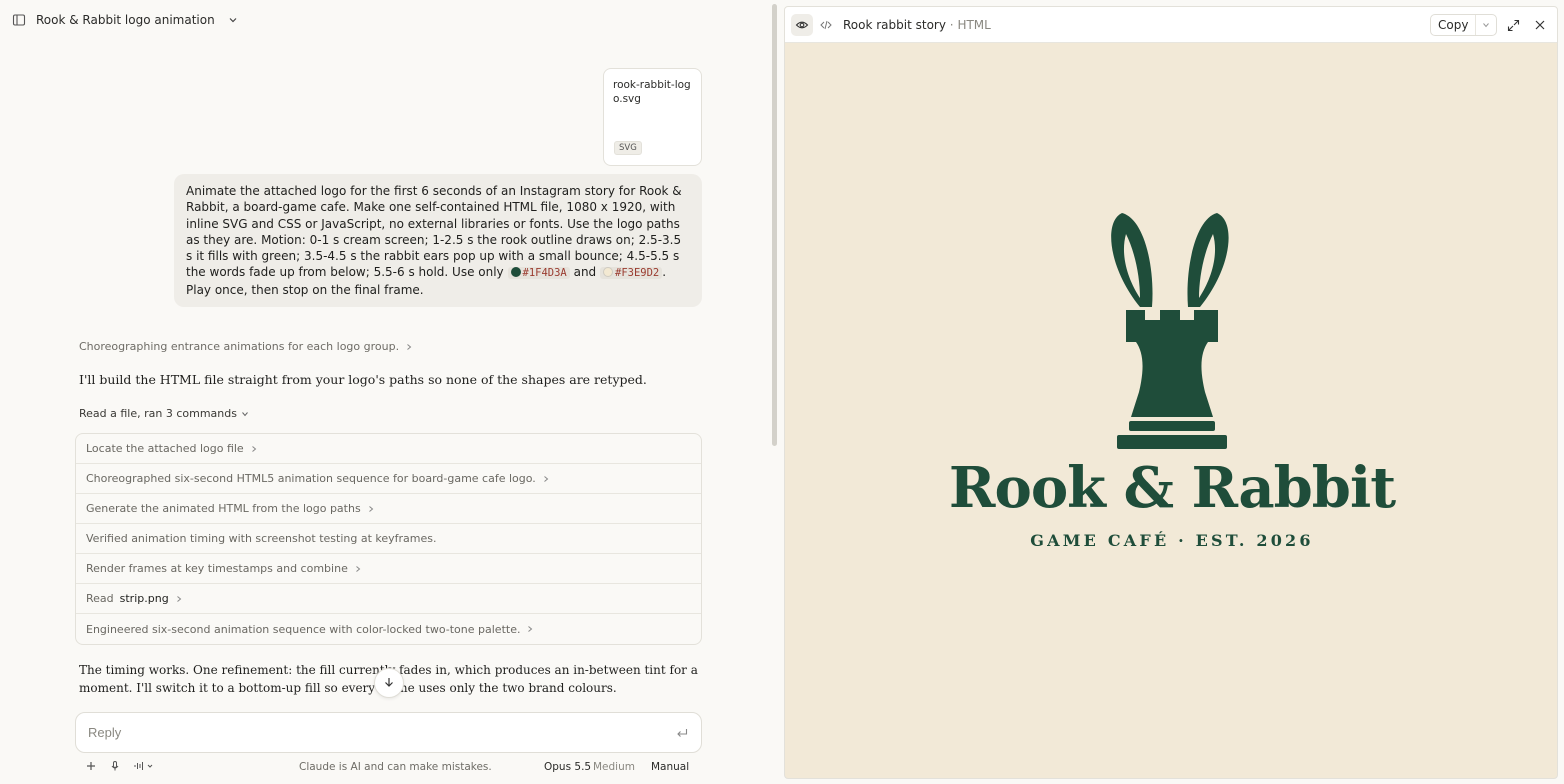 This screenshot has width=1564, height=784. Describe the element at coordinates (652, 92) in the screenshot. I see `attachment-filename: rook-rabbit-logo.svg` at that location.